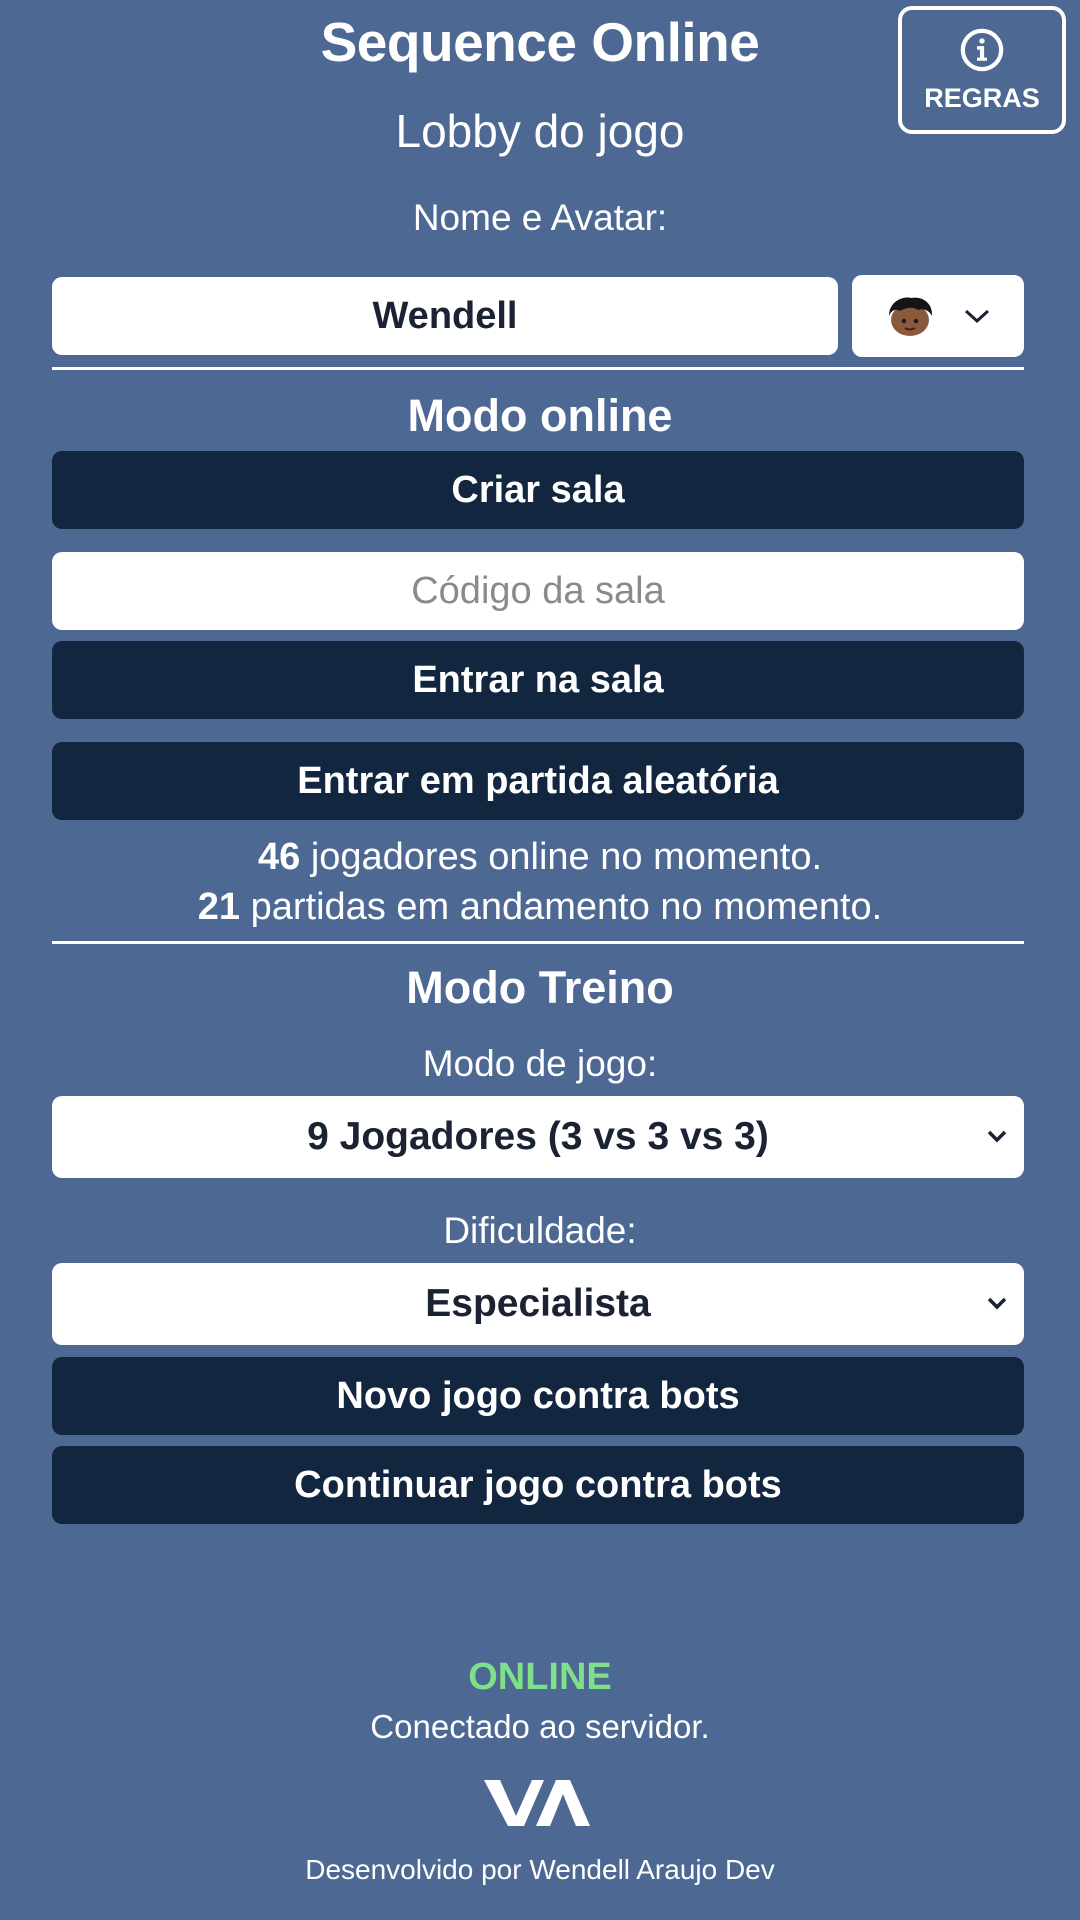  Describe the element at coordinates (982, 97) in the screenshot. I see `rules-label: REGRAS` at that location.